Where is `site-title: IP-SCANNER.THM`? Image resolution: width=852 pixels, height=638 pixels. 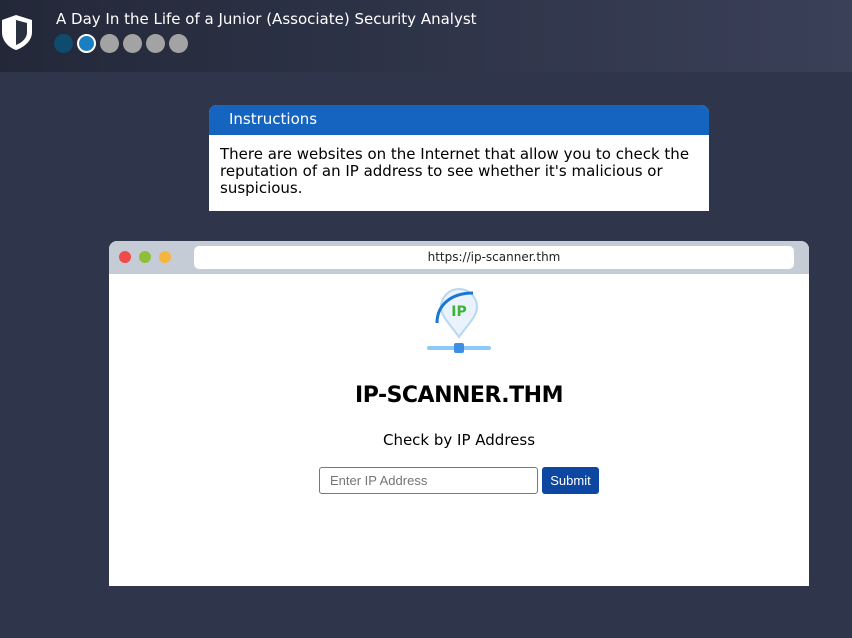 site-title: IP-SCANNER.THM is located at coordinates (459, 395).